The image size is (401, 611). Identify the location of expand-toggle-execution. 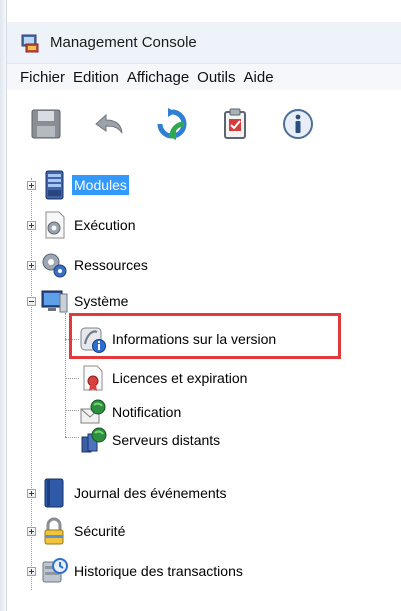
(31, 225).